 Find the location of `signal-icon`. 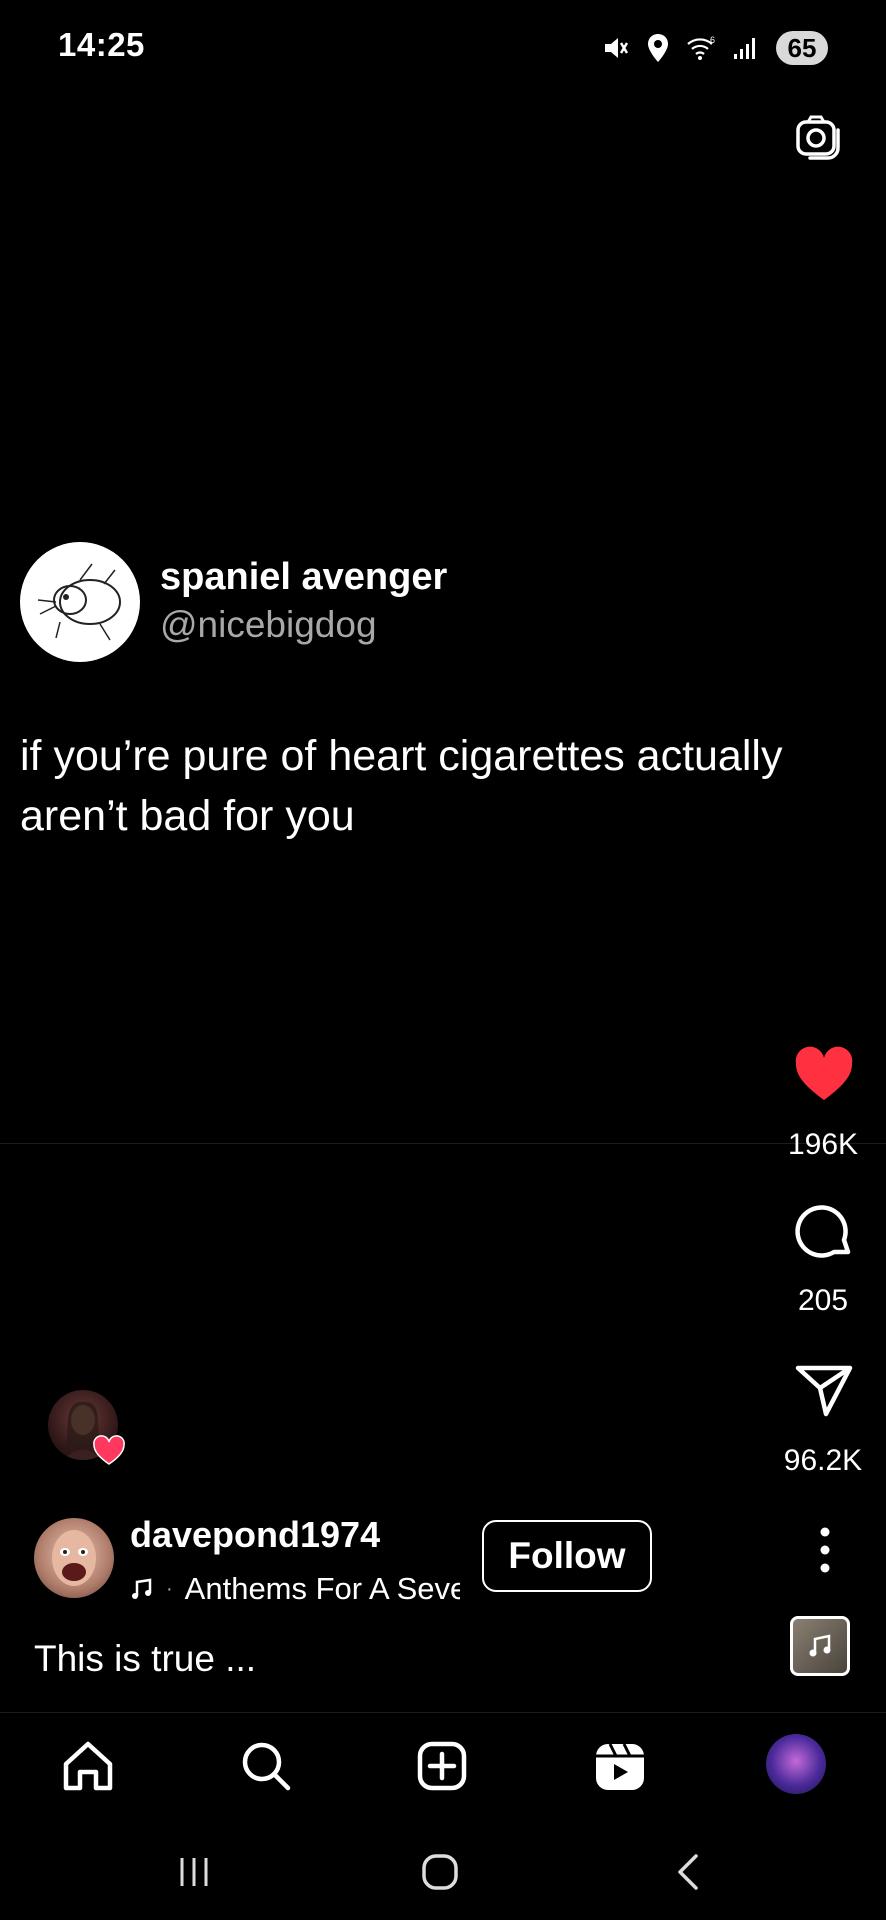

signal-icon is located at coordinates (744, 48).